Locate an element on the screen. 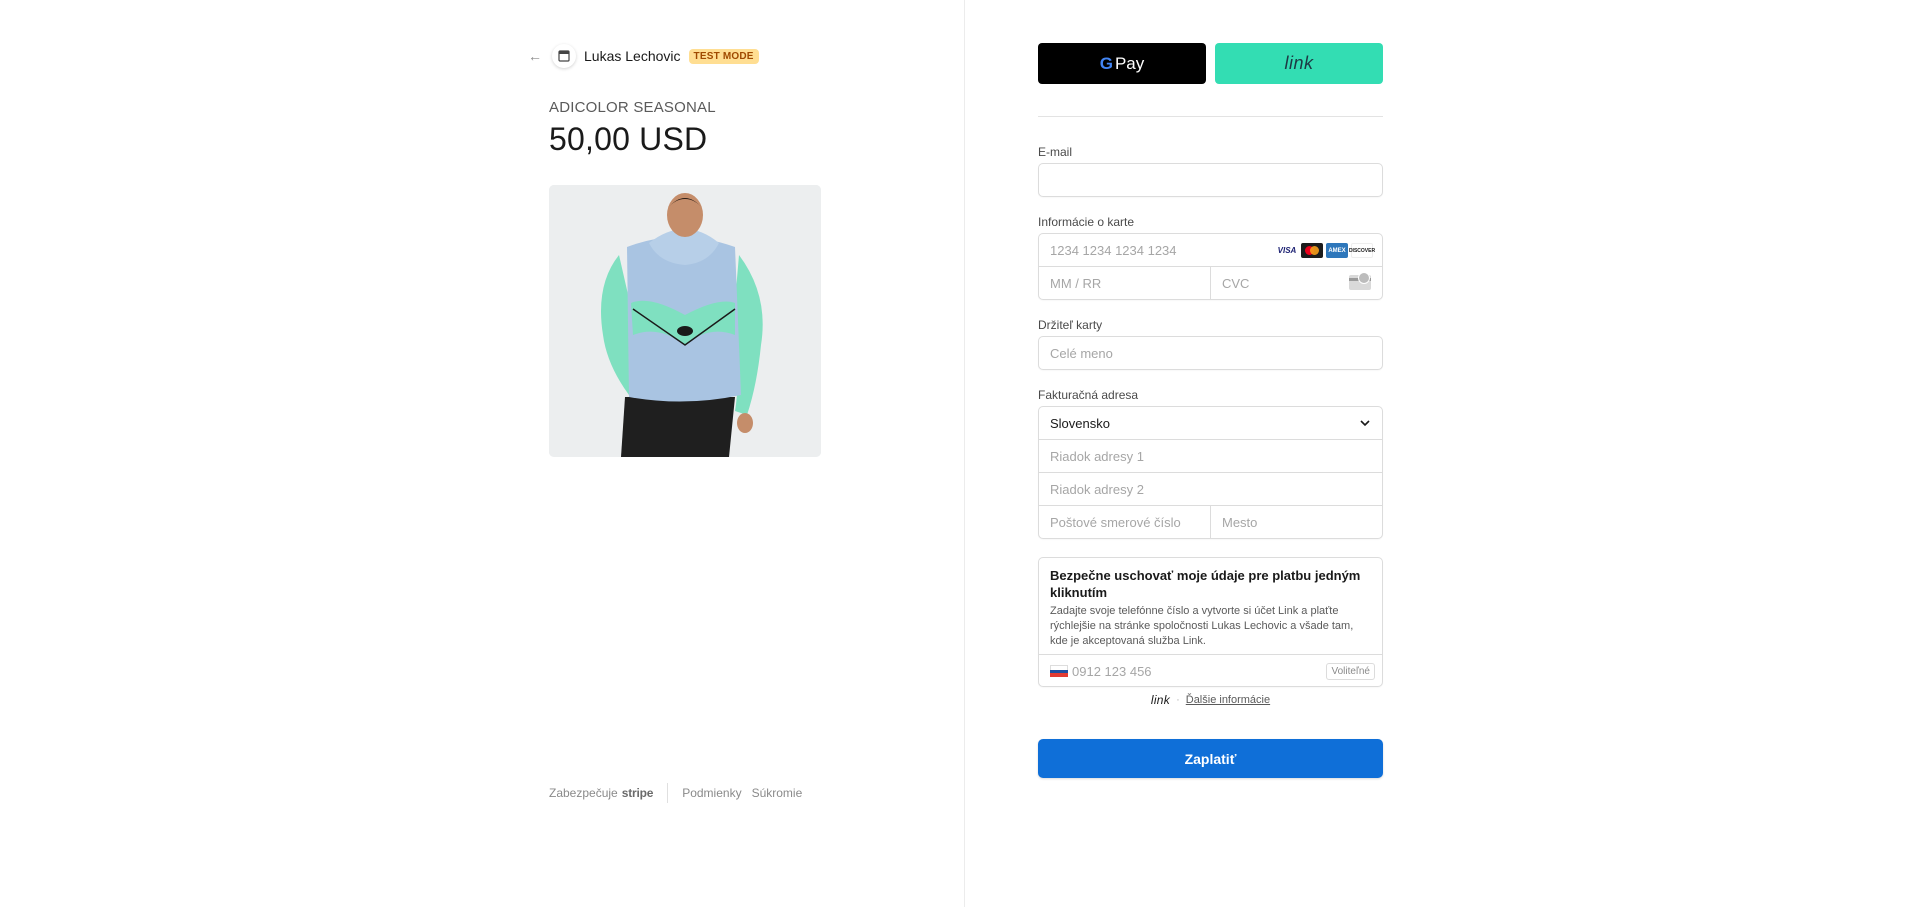 This screenshot has height=907, width=1918. card-expiry-cvc-row is located at coordinates (1210, 283).